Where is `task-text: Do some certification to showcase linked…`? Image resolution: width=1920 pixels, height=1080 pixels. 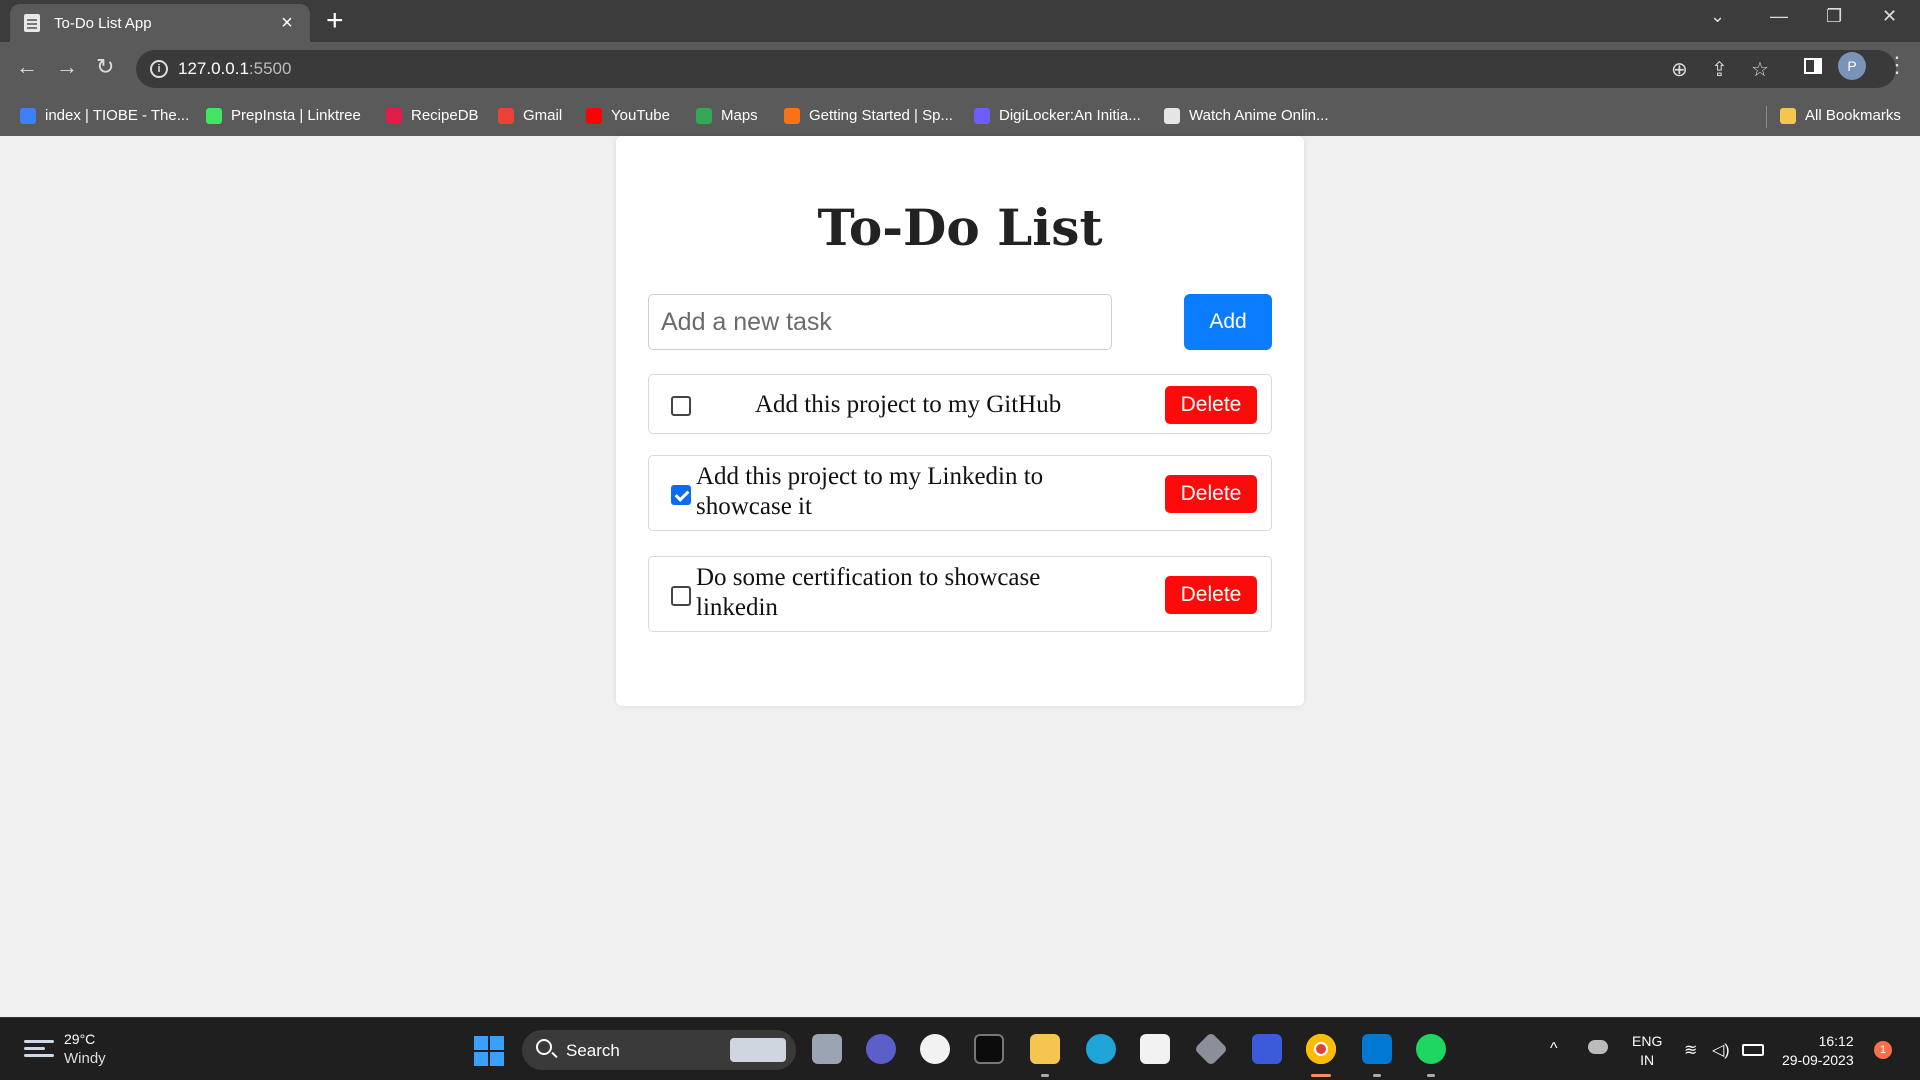
task-text: Do some certification to showcase linked… is located at coordinates (868, 592).